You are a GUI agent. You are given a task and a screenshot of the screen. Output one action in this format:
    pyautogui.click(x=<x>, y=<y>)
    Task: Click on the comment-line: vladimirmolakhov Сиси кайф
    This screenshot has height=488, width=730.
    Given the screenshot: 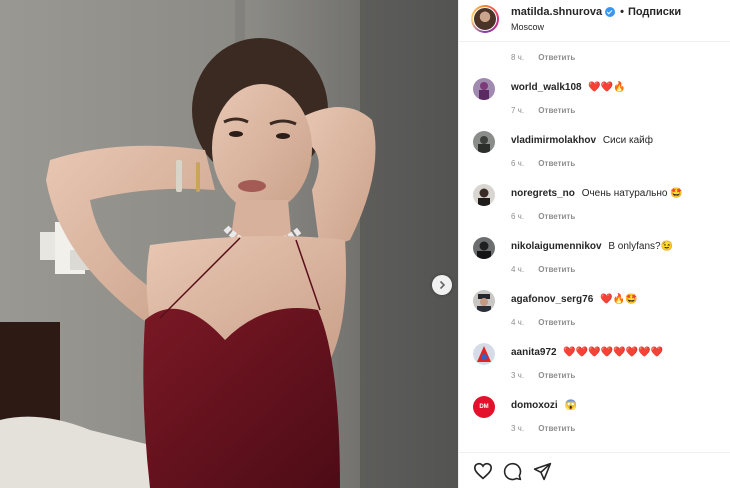 What is the action you would take?
    pyautogui.click(x=582, y=140)
    